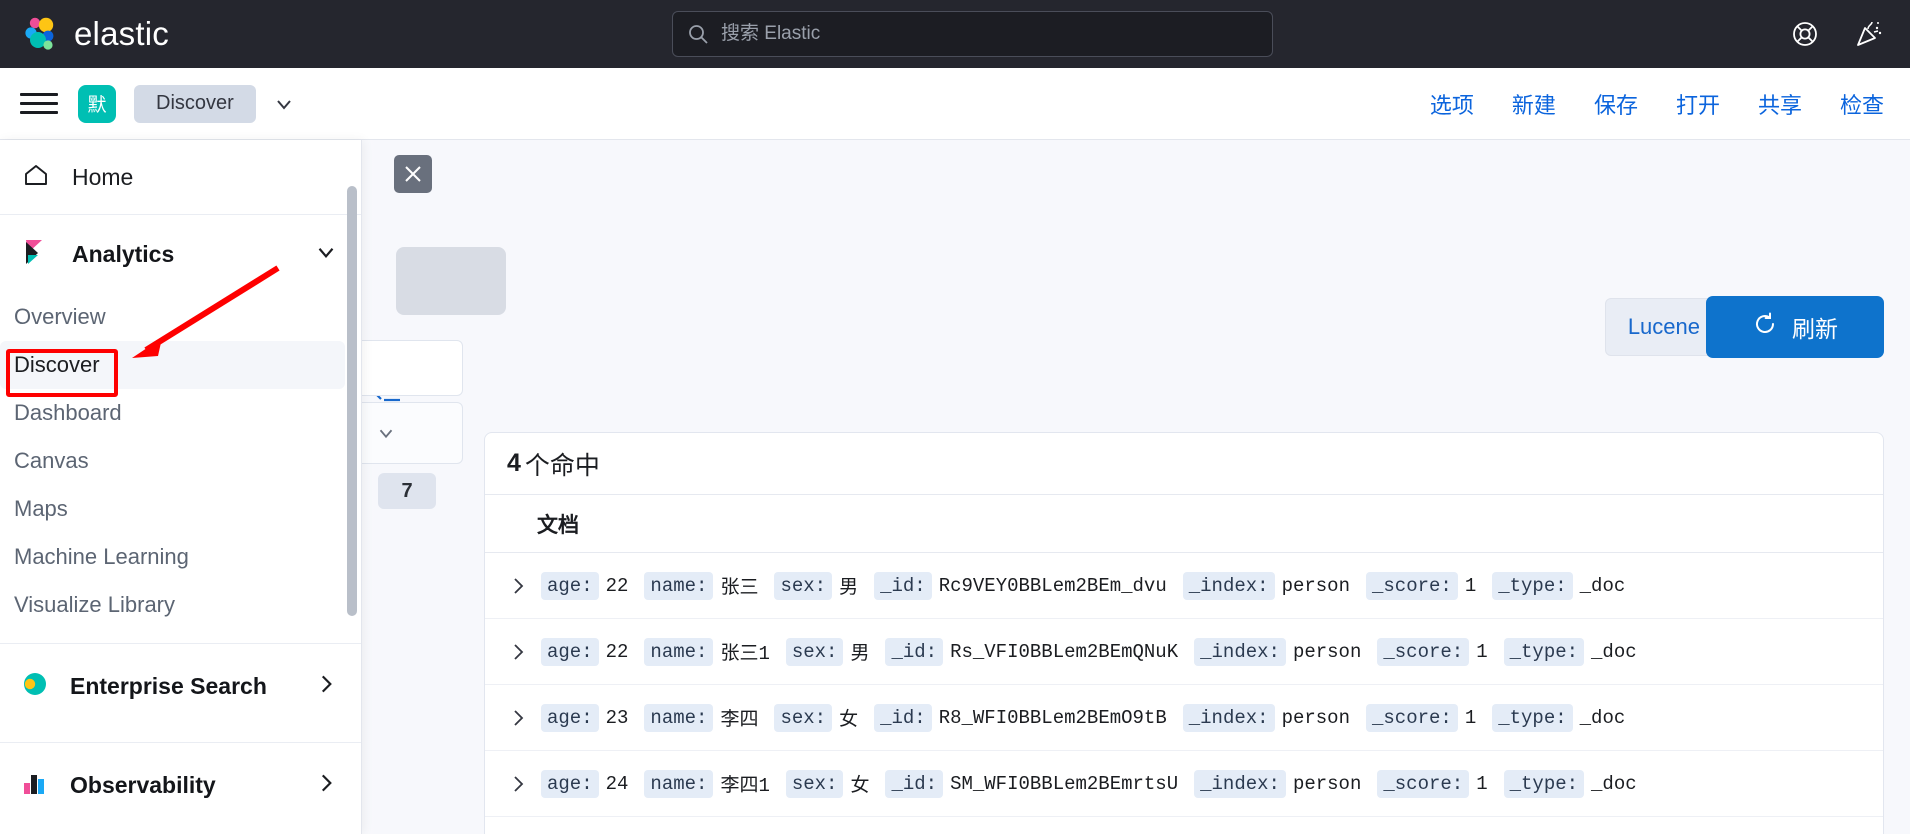 The height and width of the screenshot is (834, 1910). What do you see at coordinates (617, 585) in the screenshot?
I see `field-value: 22` at bounding box center [617, 585].